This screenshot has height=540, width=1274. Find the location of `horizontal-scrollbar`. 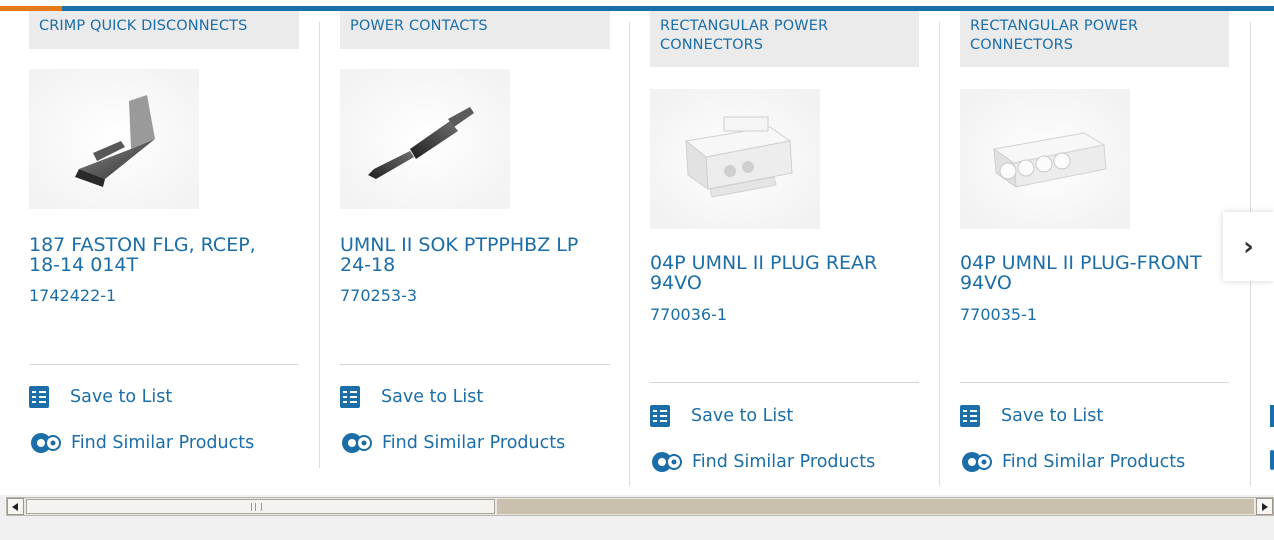

horizontal-scrollbar is located at coordinates (640, 506).